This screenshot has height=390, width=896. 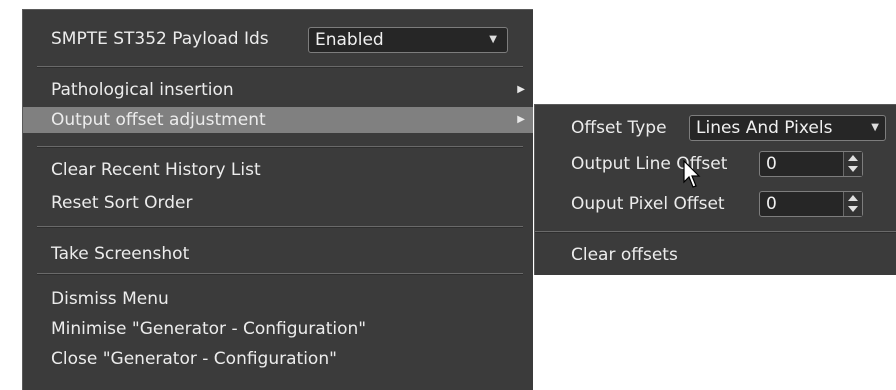 What do you see at coordinates (649, 164) in the screenshot?
I see `line-offset-label: Output Line Offset` at bounding box center [649, 164].